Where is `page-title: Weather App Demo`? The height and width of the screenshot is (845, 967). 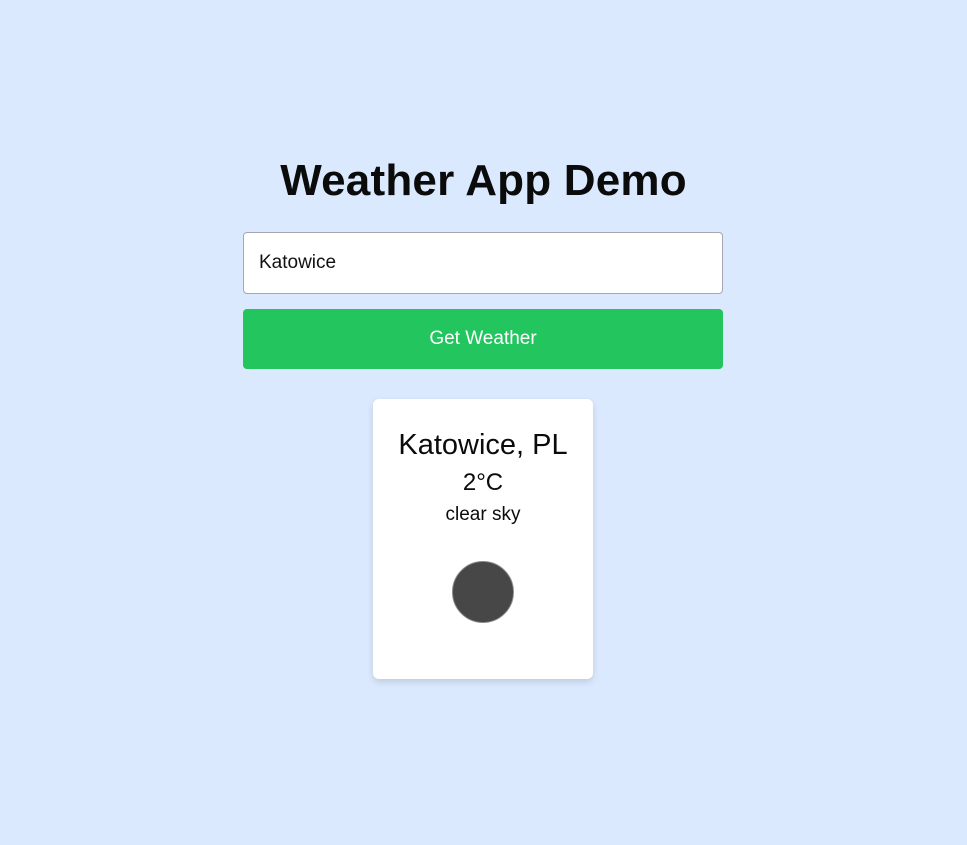 page-title: Weather App Demo is located at coordinates (483, 180).